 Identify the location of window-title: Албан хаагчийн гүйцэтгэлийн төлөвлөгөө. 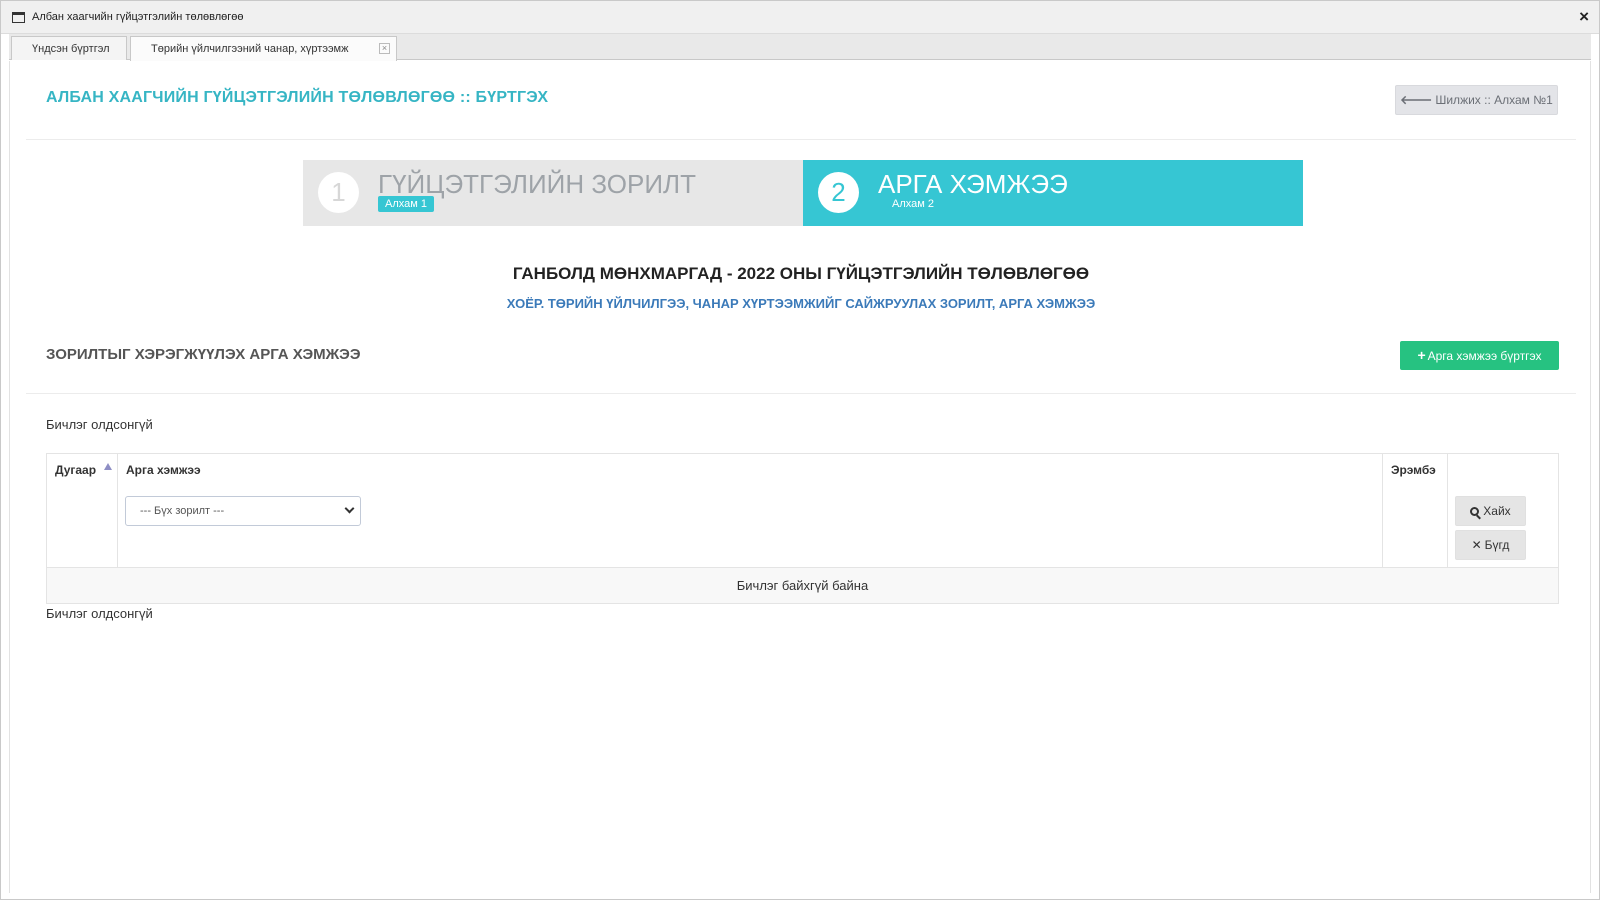
(138, 17).